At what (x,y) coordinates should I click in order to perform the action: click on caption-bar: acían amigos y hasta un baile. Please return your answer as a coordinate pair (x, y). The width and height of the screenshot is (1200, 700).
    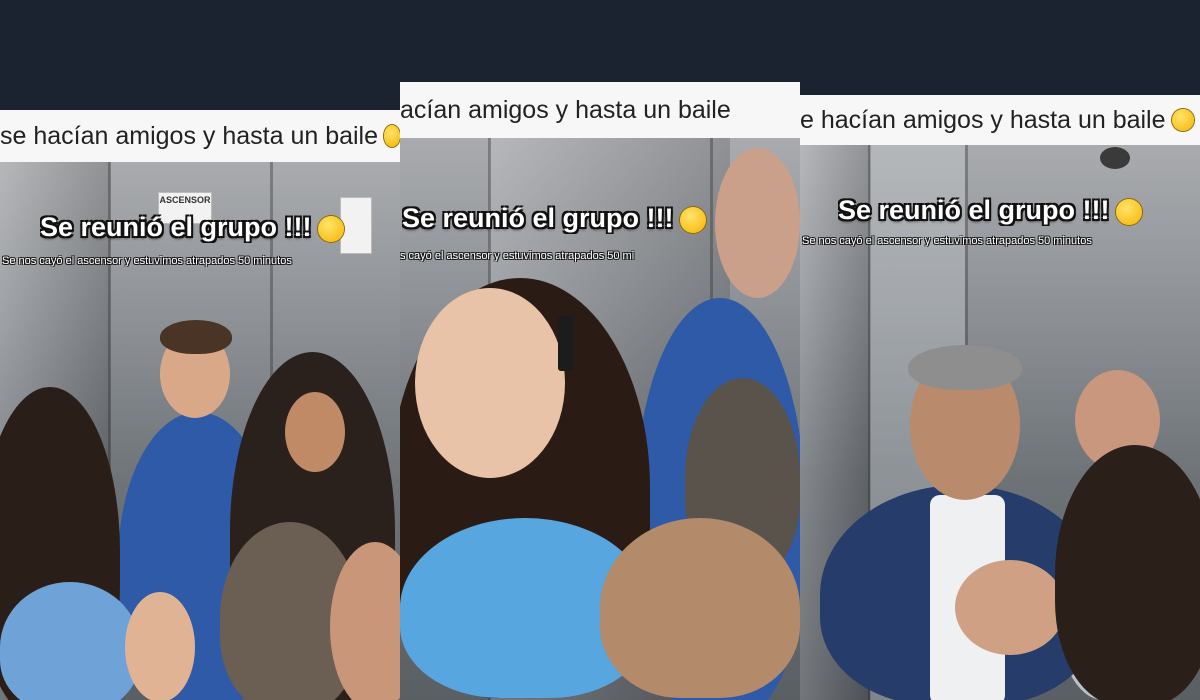
    Looking at the image, I should click on (600, 110).